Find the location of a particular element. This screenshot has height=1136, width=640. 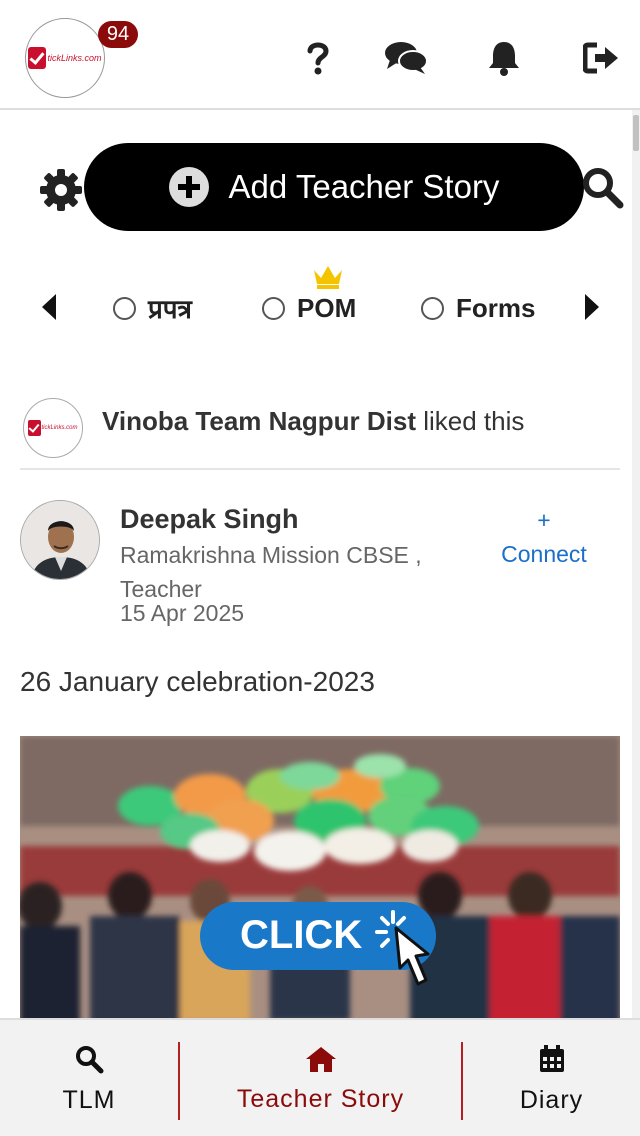

help-icon is located at coordinates (318, 58).